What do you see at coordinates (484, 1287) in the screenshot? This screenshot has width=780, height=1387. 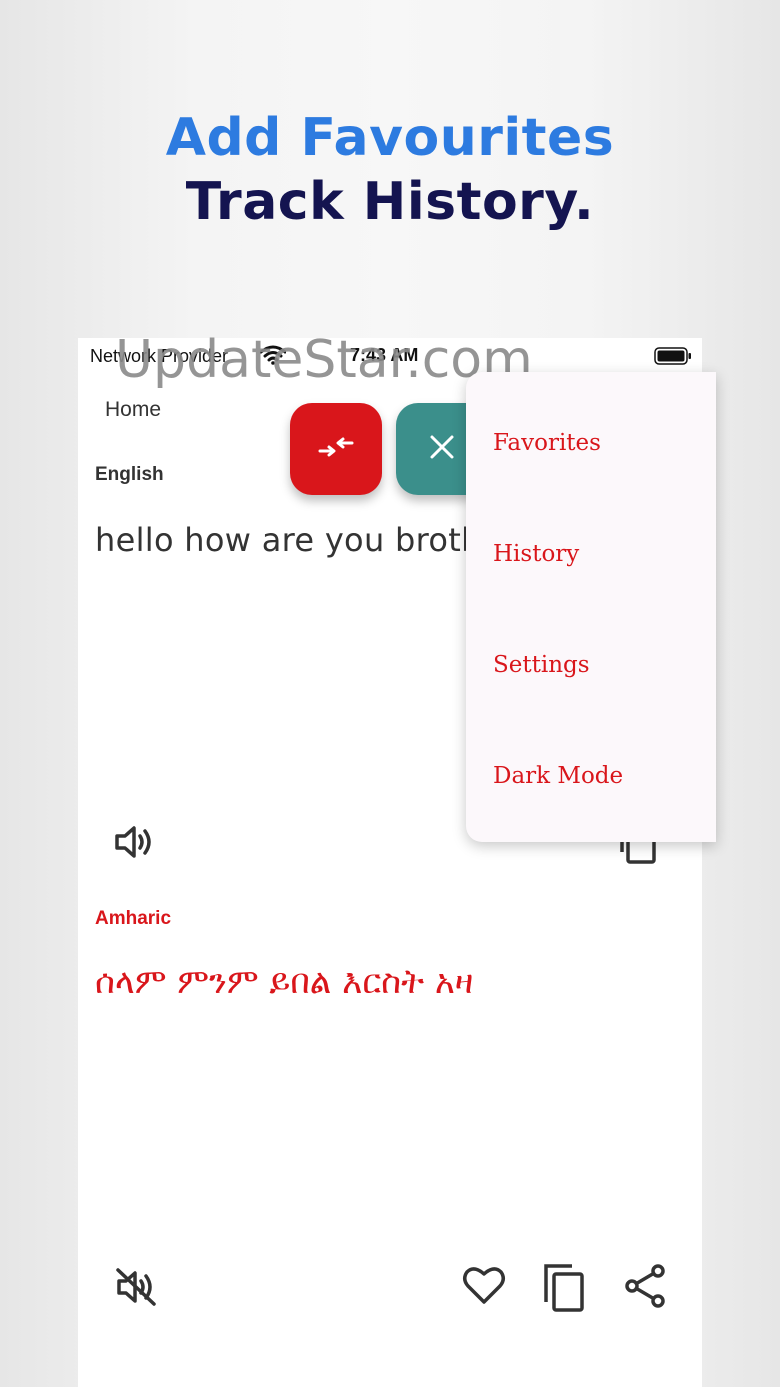 I see `heart-icon` at bounding box center [484, 1287].